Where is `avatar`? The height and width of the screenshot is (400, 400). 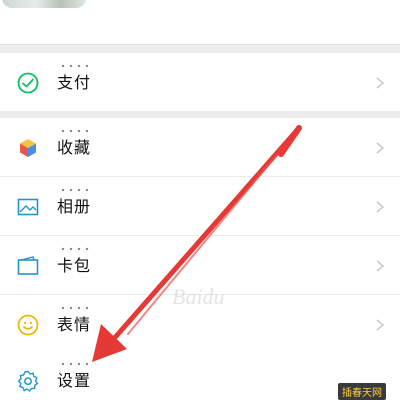
avatar is located at coordinates (44, 4).